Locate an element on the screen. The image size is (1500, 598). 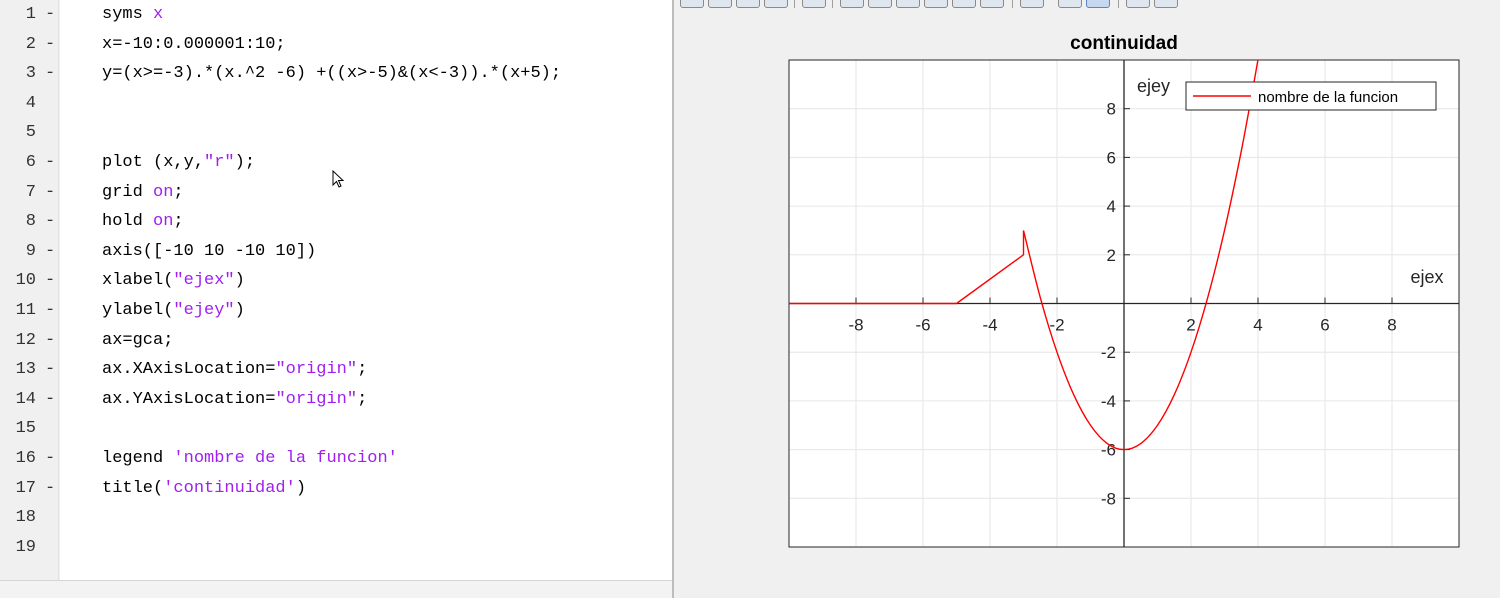
x-tick-label: -4 is located at coordinates (989, 325).